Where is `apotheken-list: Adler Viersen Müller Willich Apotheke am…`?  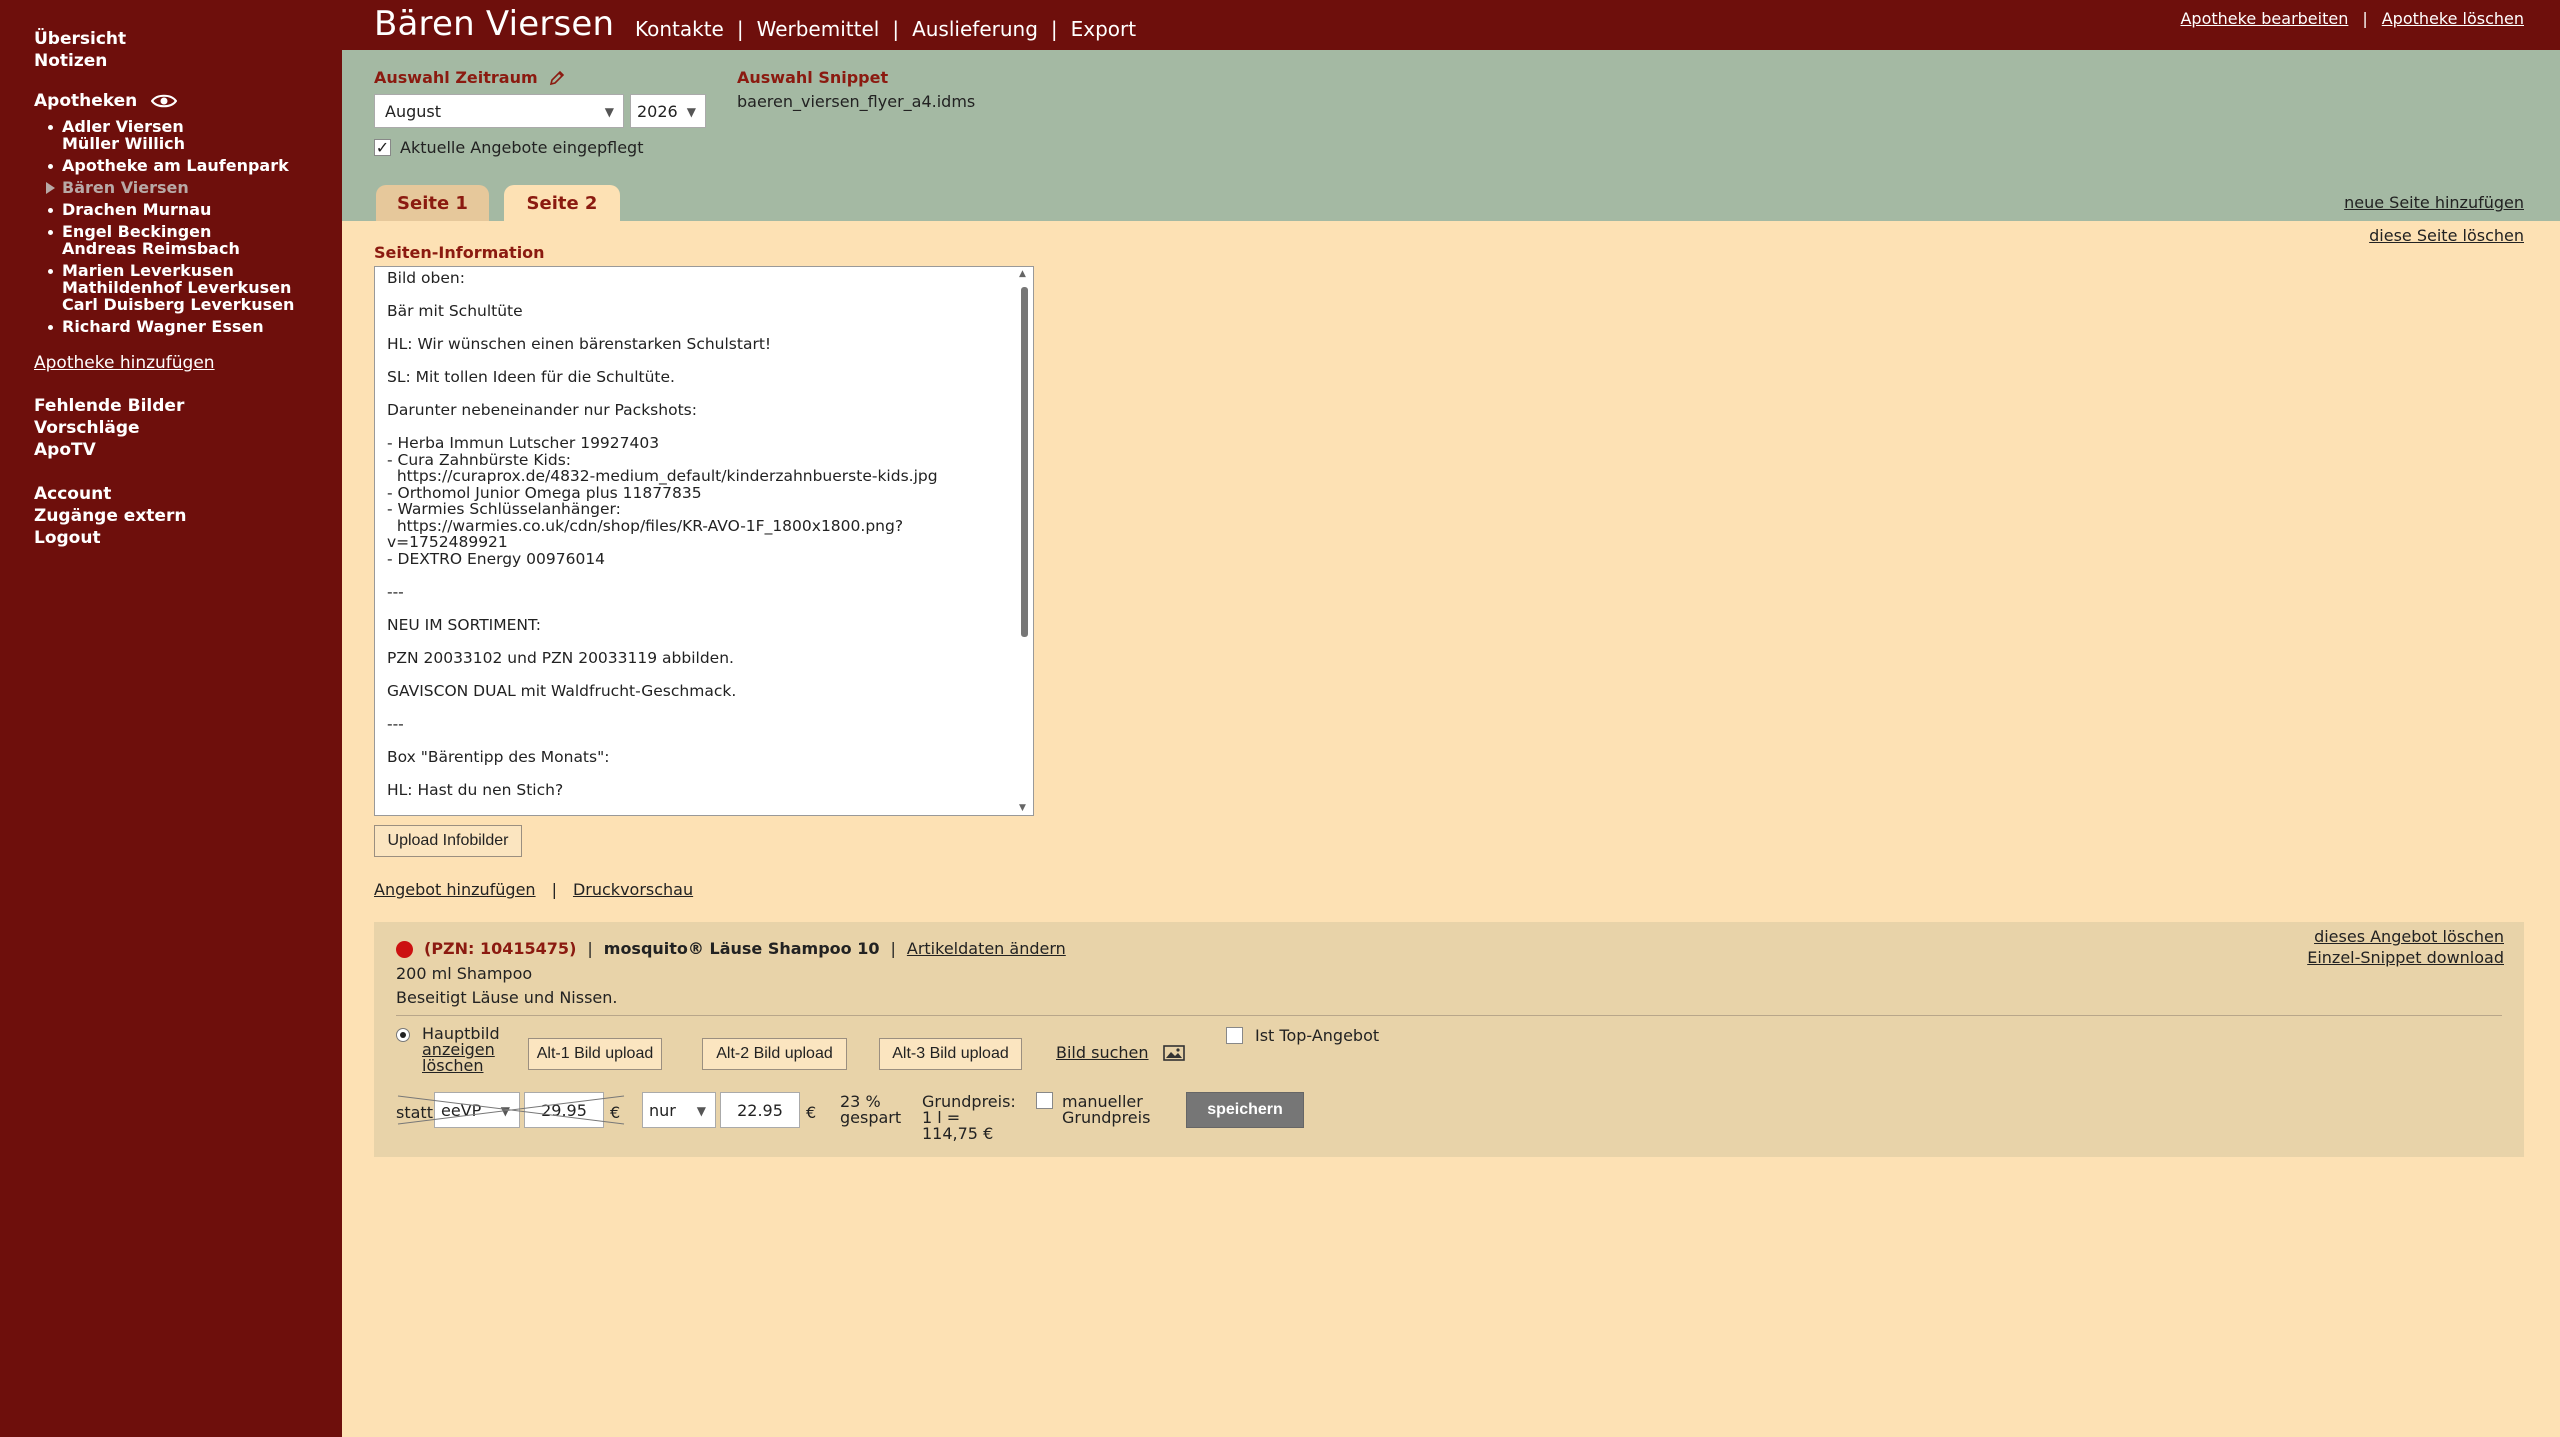 apotheken-list: Adler Viersen Müller Willich Apotheke am… is located at coordinates (193, 226).